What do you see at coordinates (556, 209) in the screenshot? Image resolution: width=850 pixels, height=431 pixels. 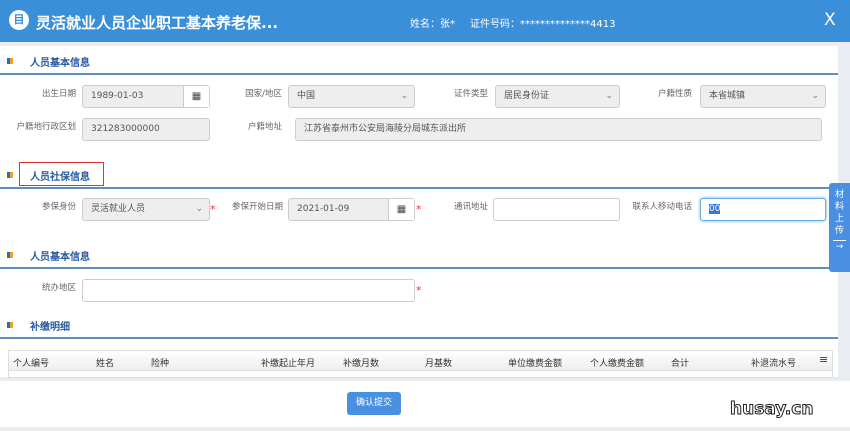 I see `mailing-address-input` at bounding box center [556, 209].